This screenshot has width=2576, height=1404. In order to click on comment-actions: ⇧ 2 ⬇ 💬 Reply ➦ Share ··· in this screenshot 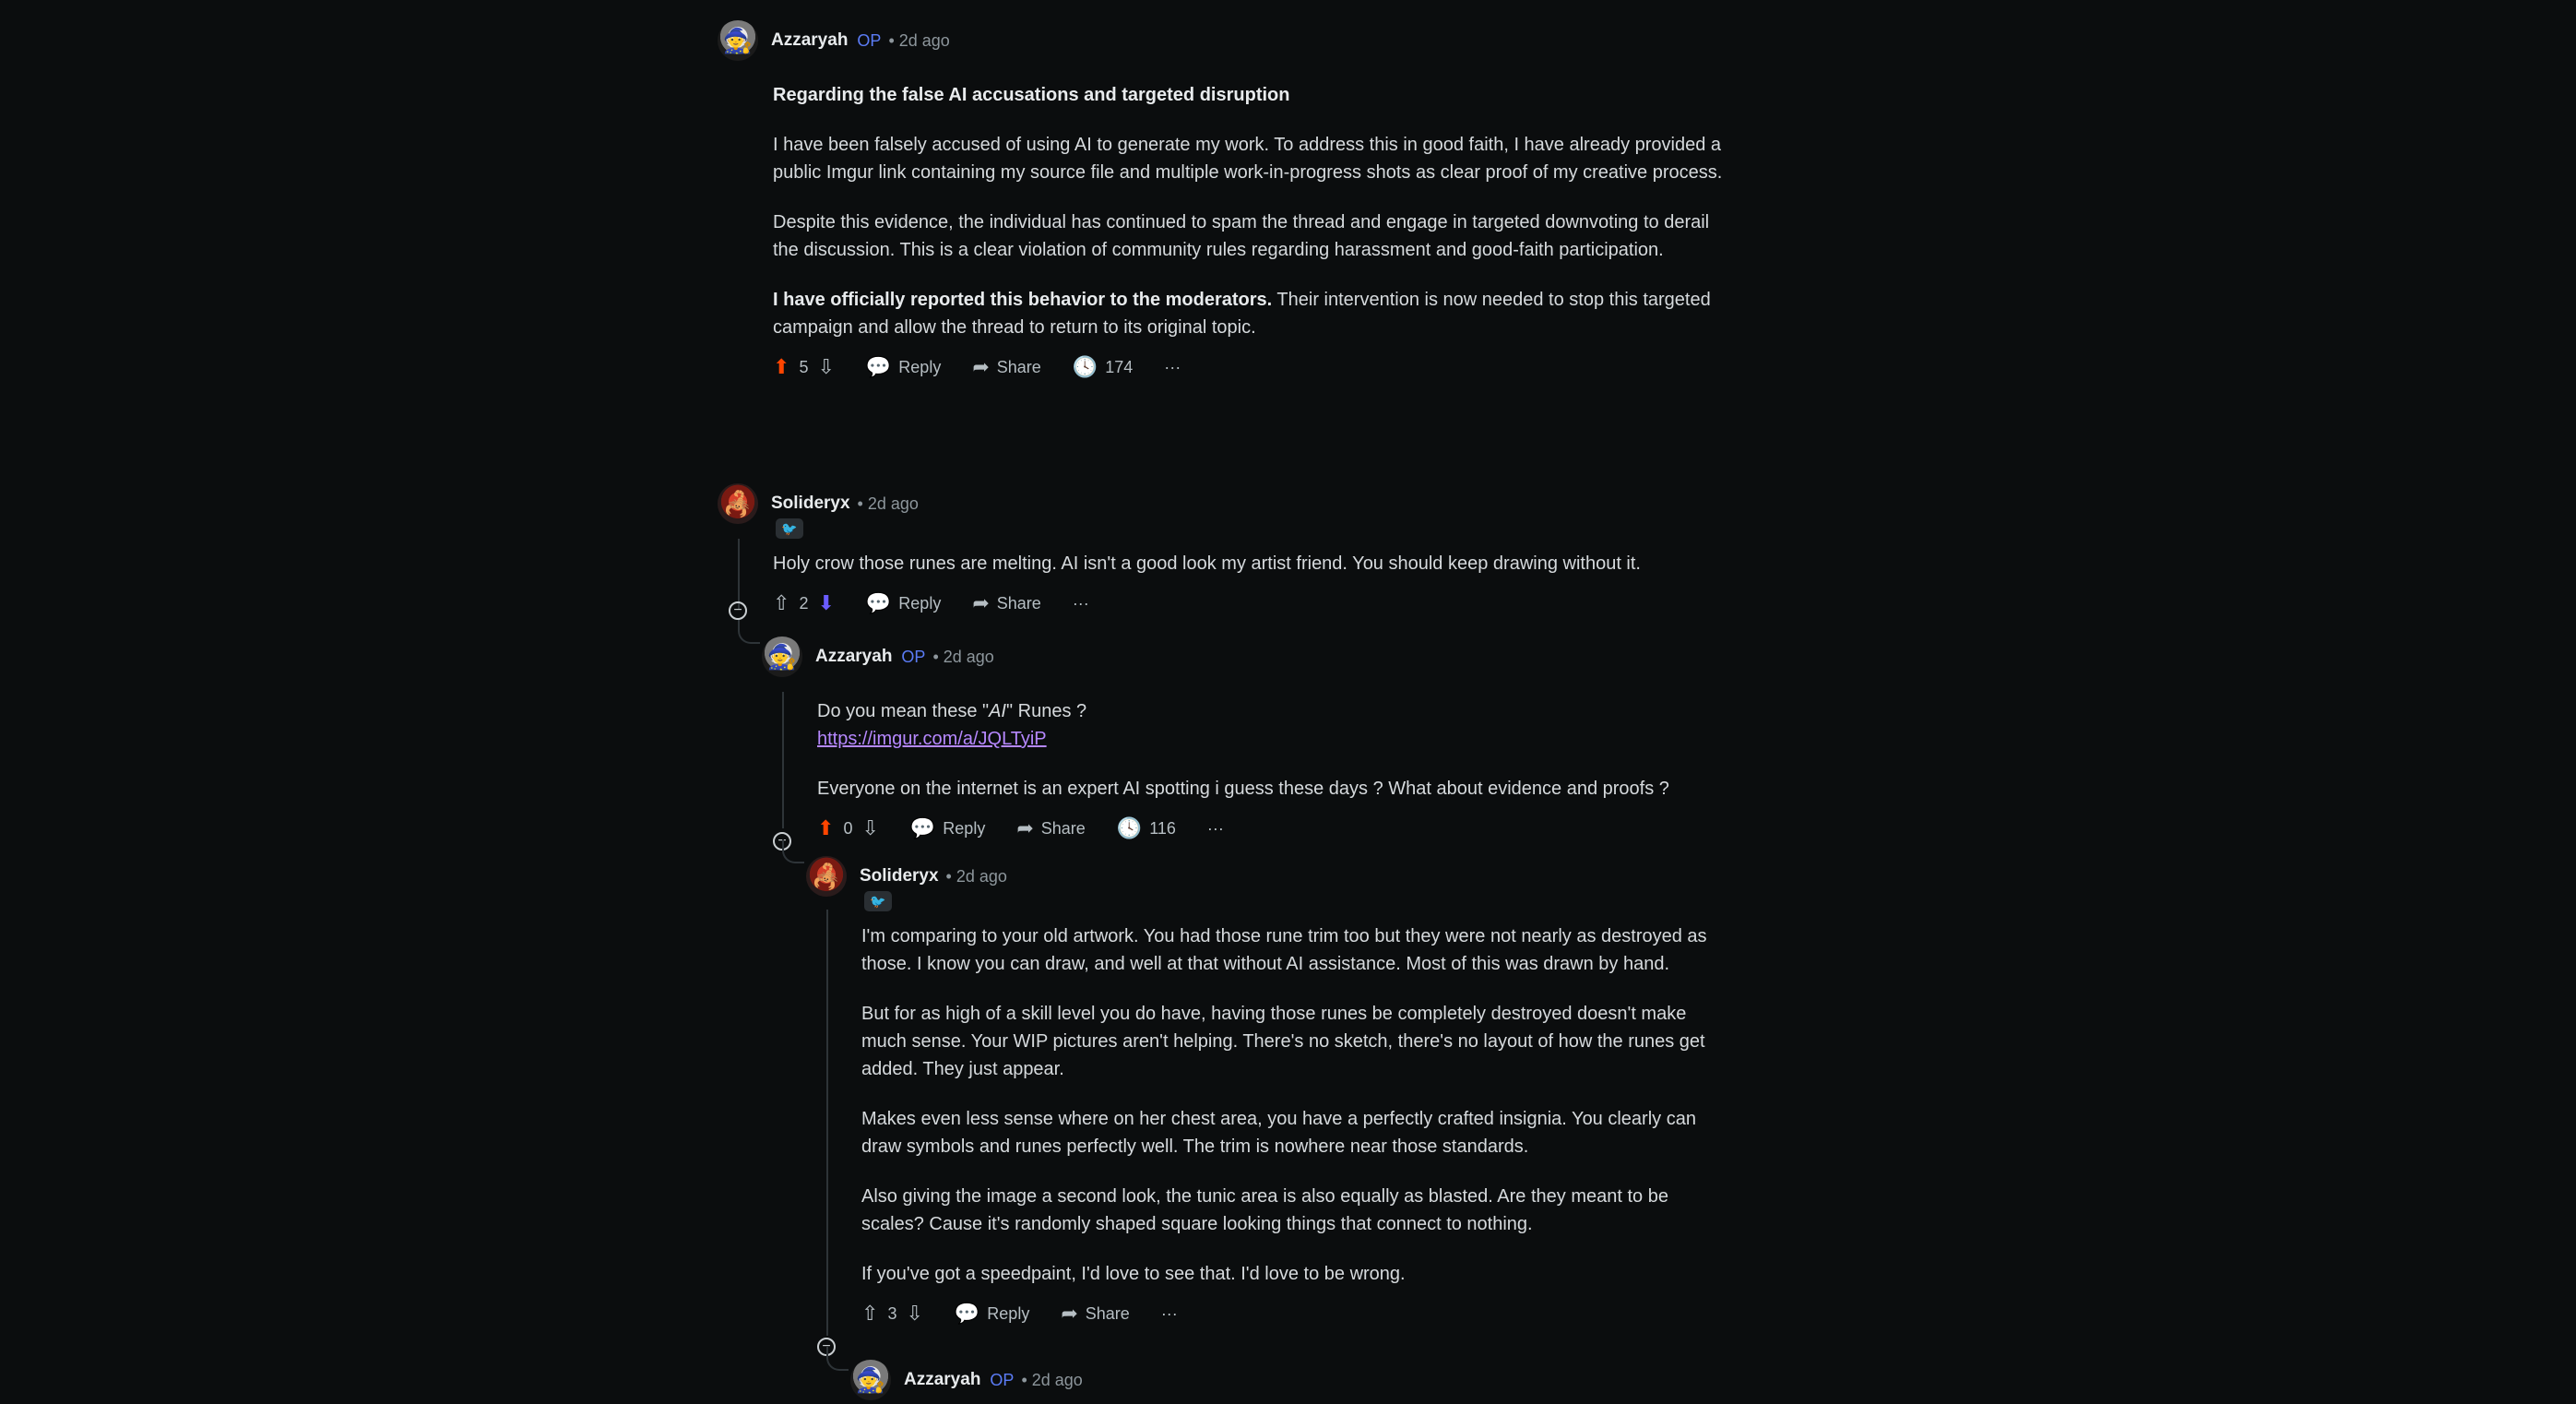, I will do `click(1248, 603)`.